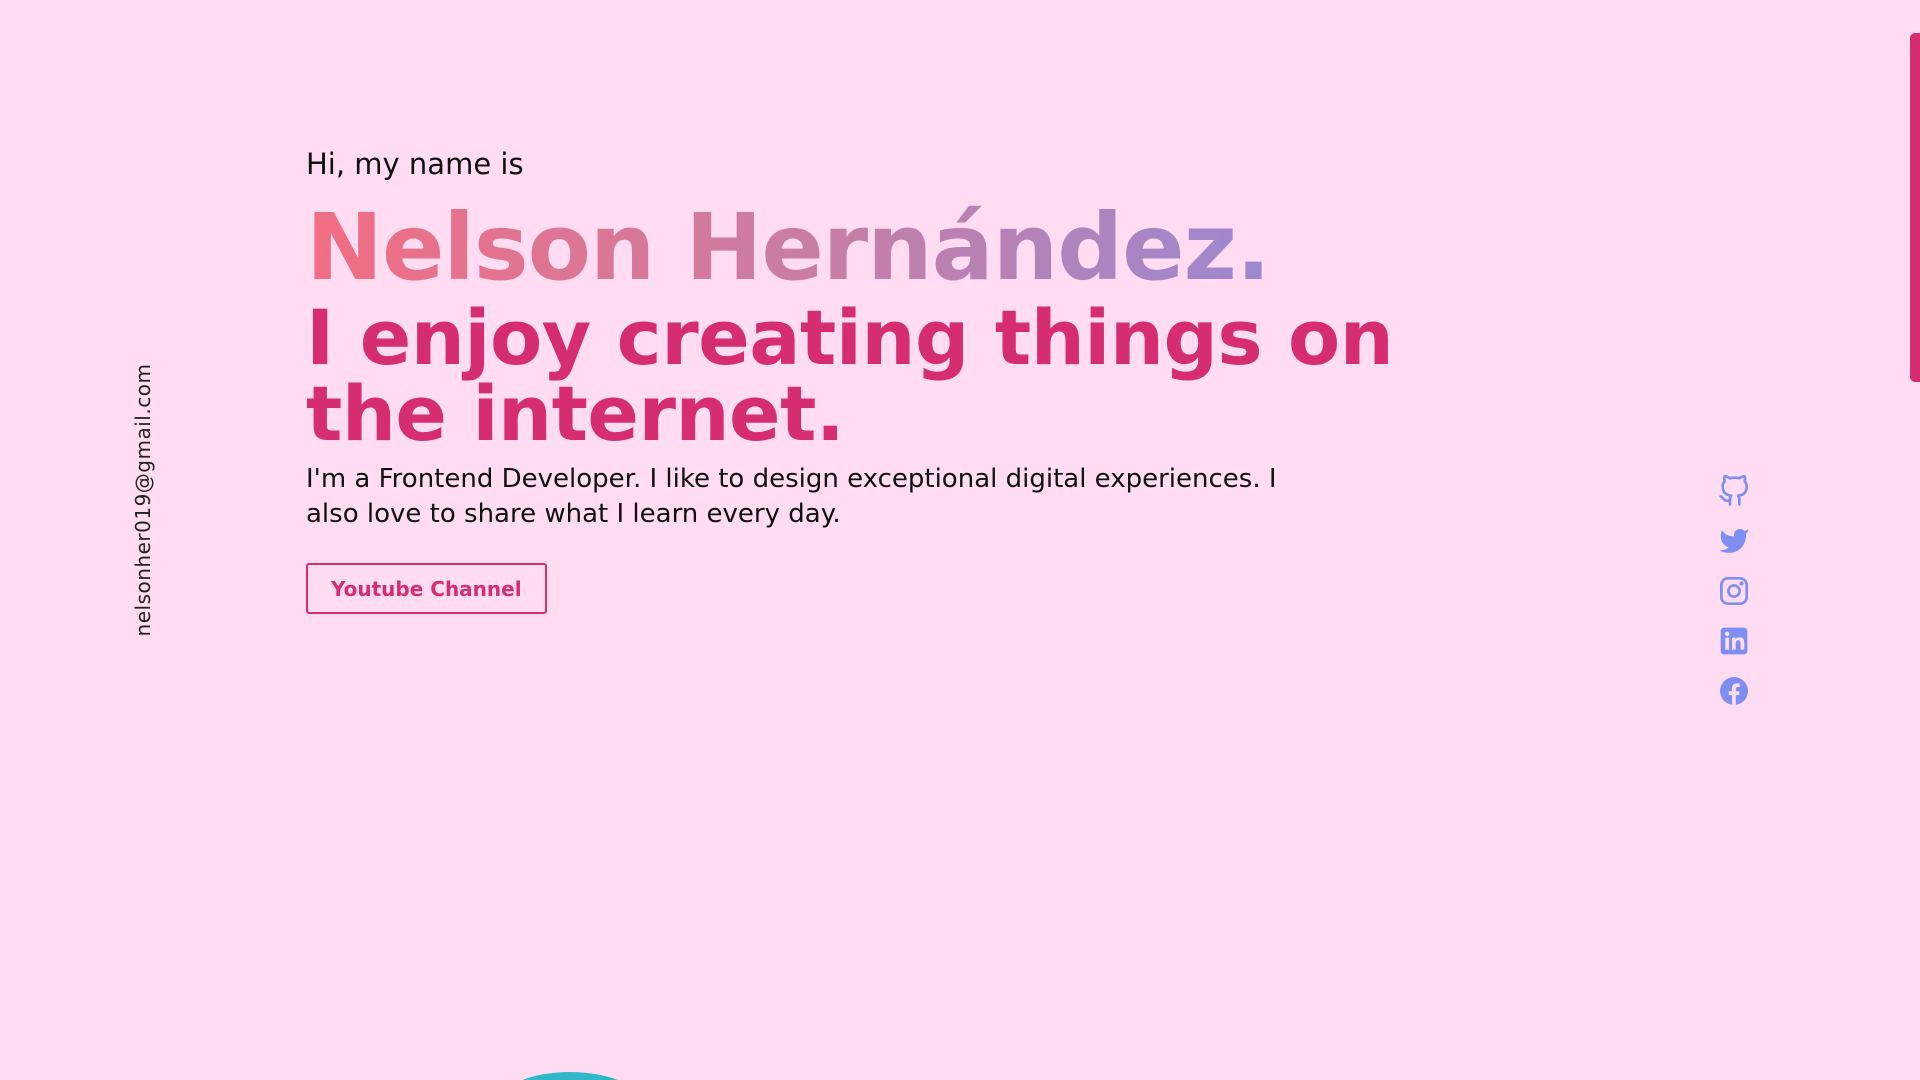 The image size is (1920, 1080). Describe the element at coordinates (570, 1076) in the screenshot. I see `decorative-blob` at that location.